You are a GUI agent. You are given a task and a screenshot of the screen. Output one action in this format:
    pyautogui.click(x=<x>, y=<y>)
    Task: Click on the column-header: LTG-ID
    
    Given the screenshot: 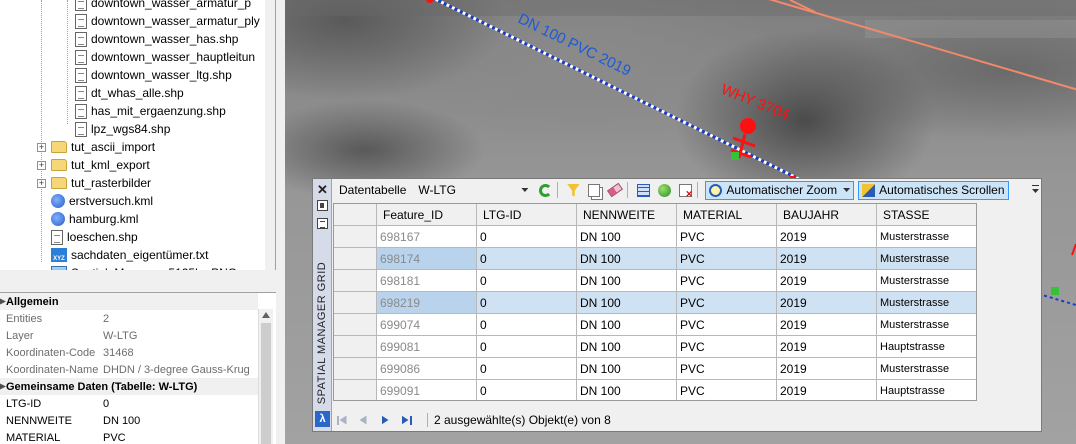 What is the action you would take?
    pyautogui.click(x=527, y=215)
    